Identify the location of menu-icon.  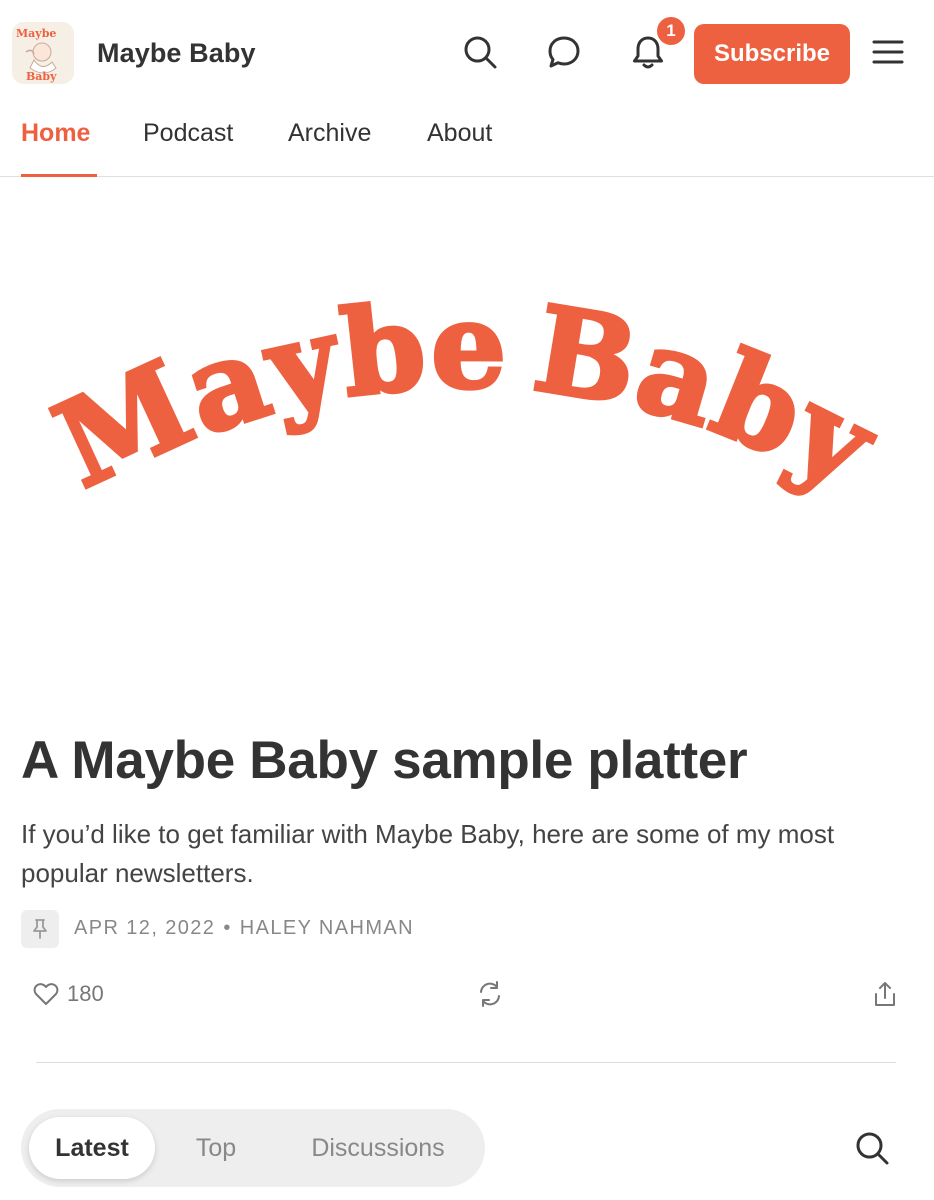
(888, 52).